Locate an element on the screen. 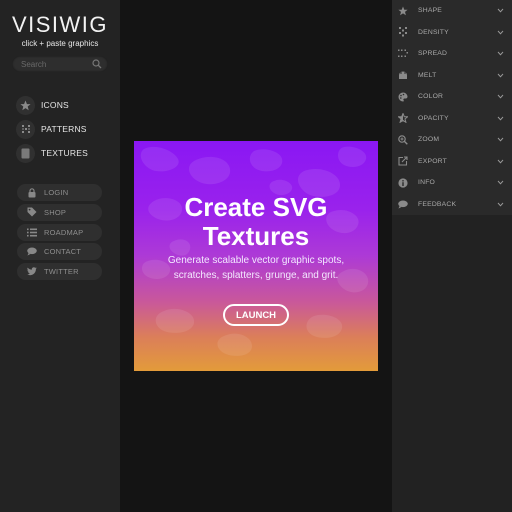 This screenshot has height=512, width=512. spread-icon is located at coordinates (403, 54).